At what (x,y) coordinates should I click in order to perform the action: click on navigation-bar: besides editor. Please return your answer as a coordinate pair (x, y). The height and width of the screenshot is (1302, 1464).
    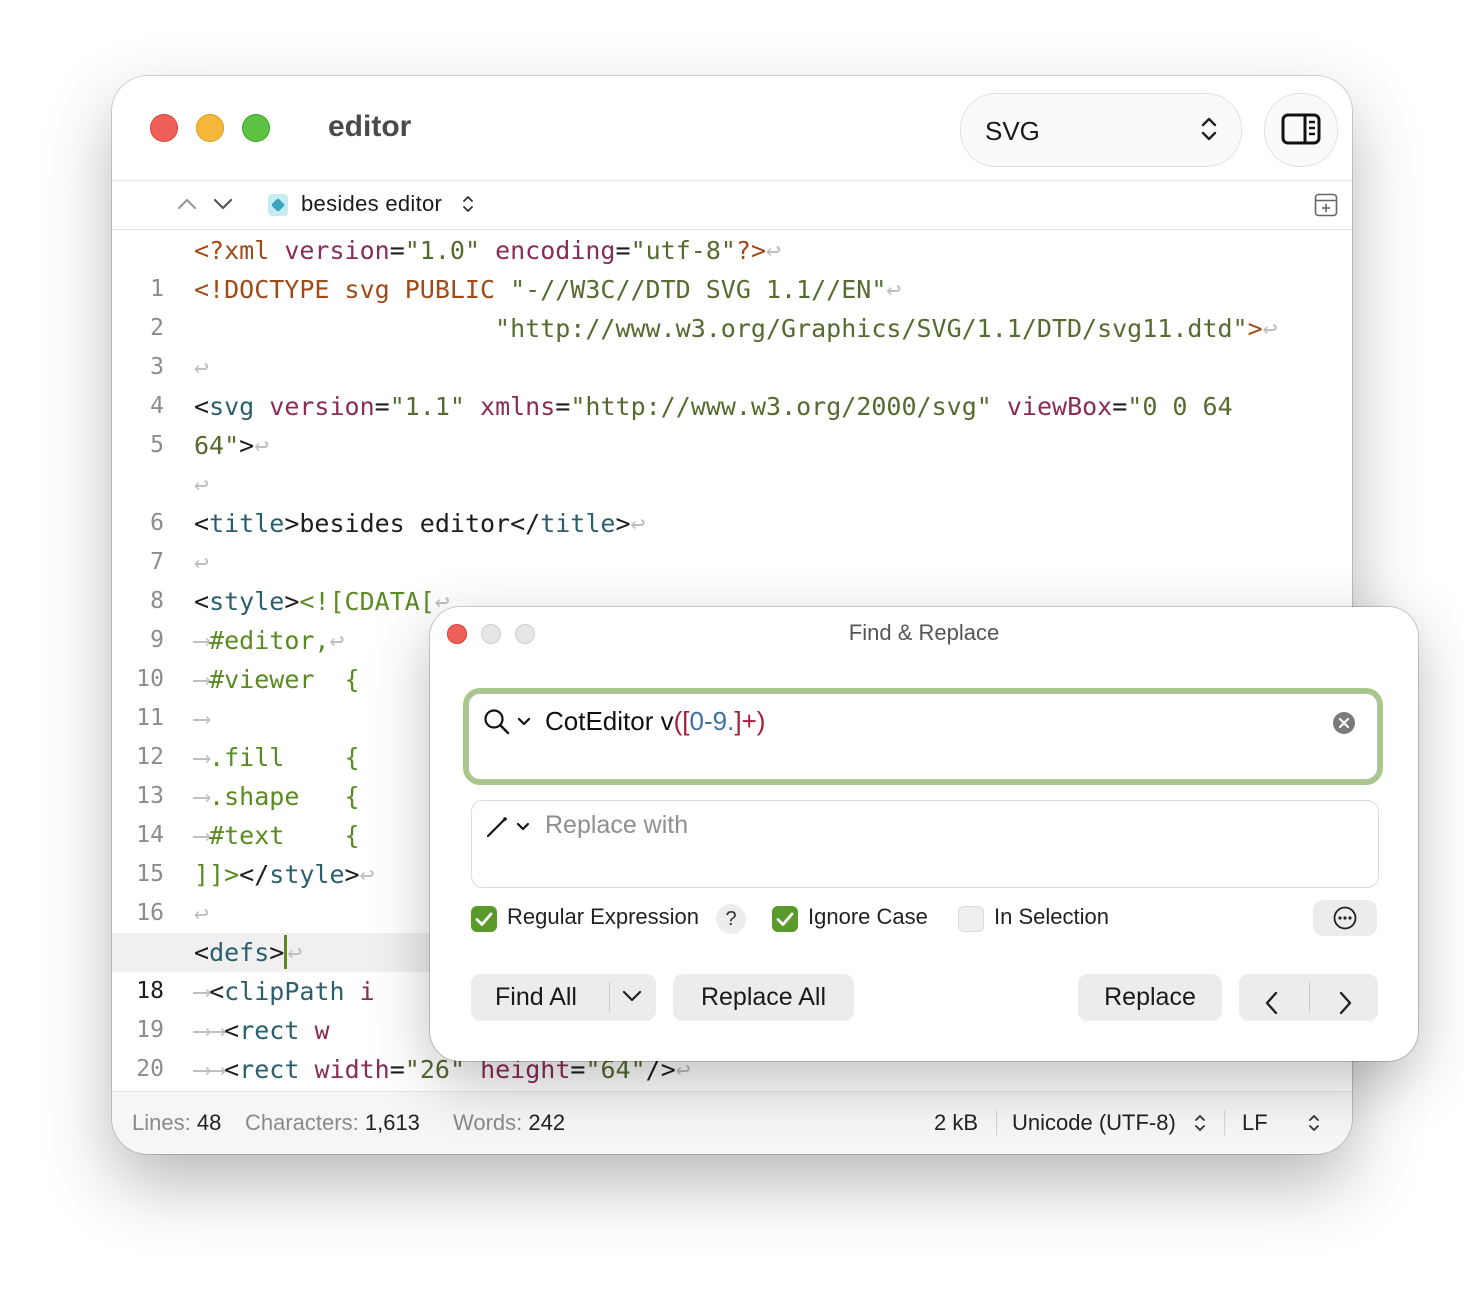
    Looking at the image, I should click on (732, 205).